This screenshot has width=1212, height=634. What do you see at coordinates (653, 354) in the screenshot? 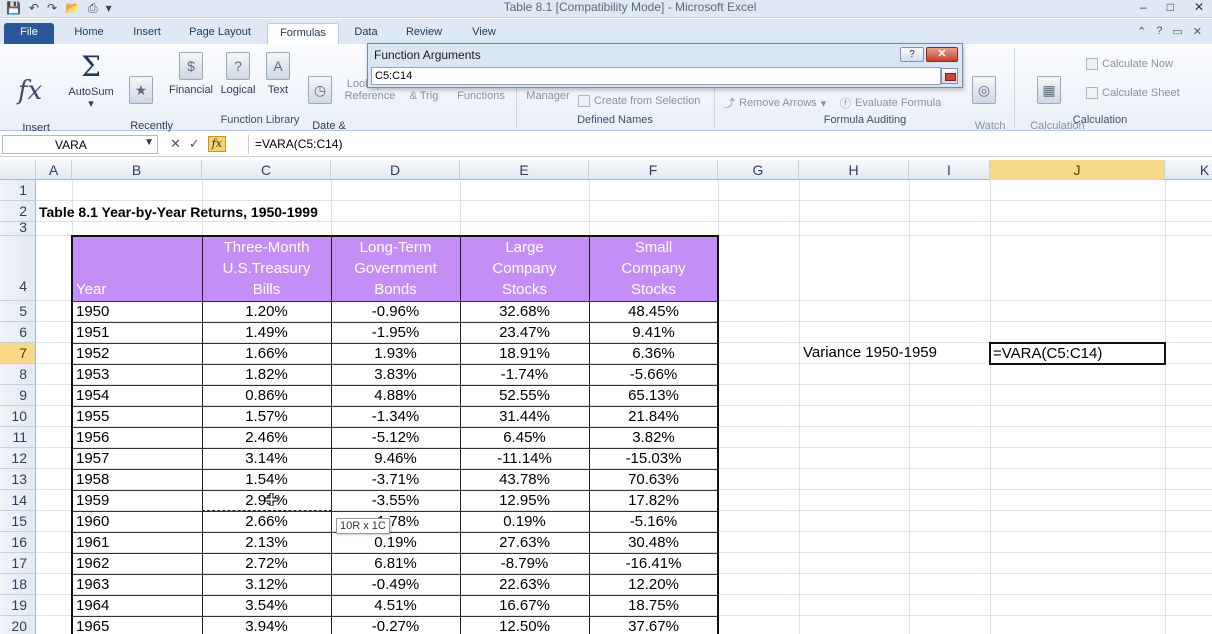
I see `return-cell: 6.36%` at bounding box center [653, 354].